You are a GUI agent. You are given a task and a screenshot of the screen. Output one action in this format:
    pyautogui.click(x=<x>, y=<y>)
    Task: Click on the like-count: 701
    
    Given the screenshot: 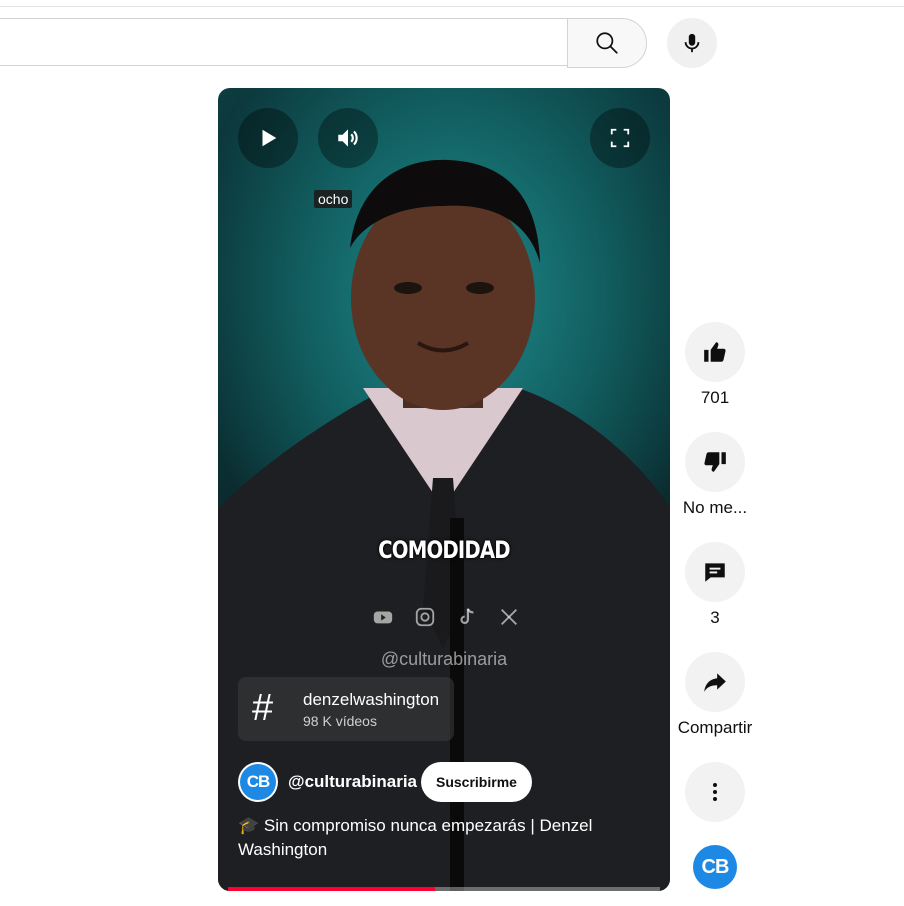 What is the action you would take?
    pyautogui.click(x=715, y=397)
    